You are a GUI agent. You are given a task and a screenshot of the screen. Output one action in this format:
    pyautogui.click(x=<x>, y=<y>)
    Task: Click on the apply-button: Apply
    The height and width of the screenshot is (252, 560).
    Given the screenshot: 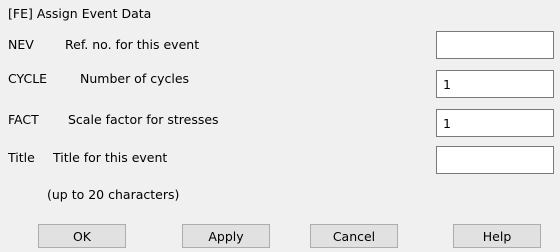 What is the action you would take?
    pyautogui.click(x=226, y=236)
    